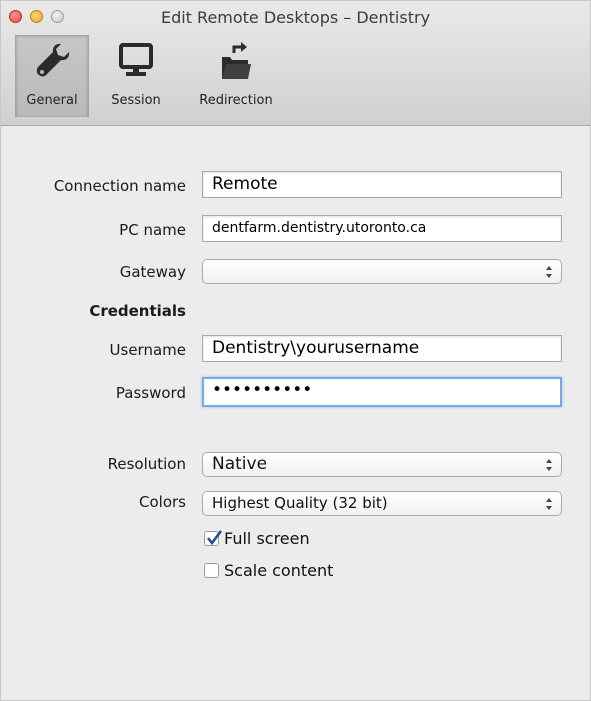  I want to click on credentials-heading: Credentials, so click(137, 311).